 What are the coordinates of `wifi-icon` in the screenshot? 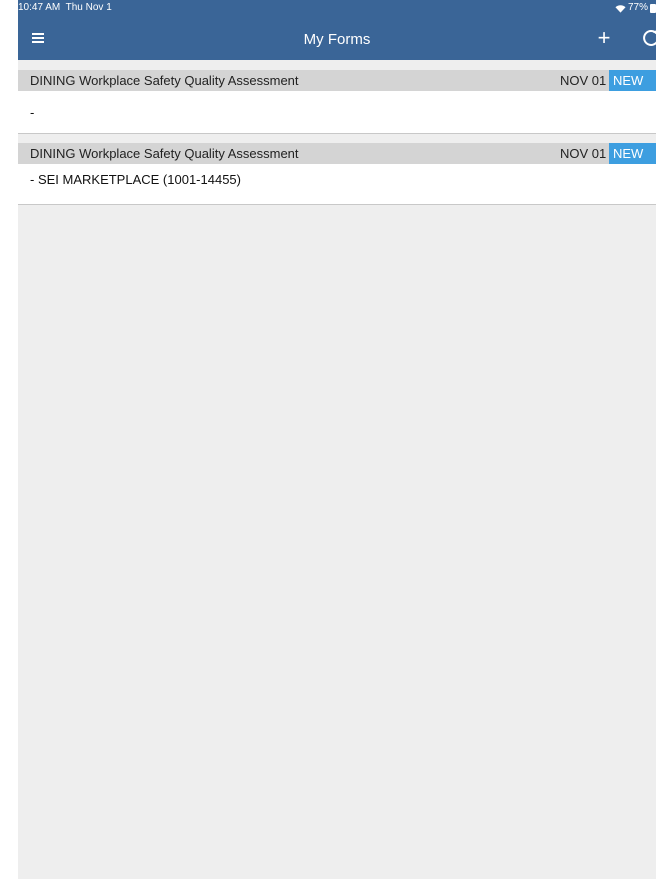 It's located at (620, 8).